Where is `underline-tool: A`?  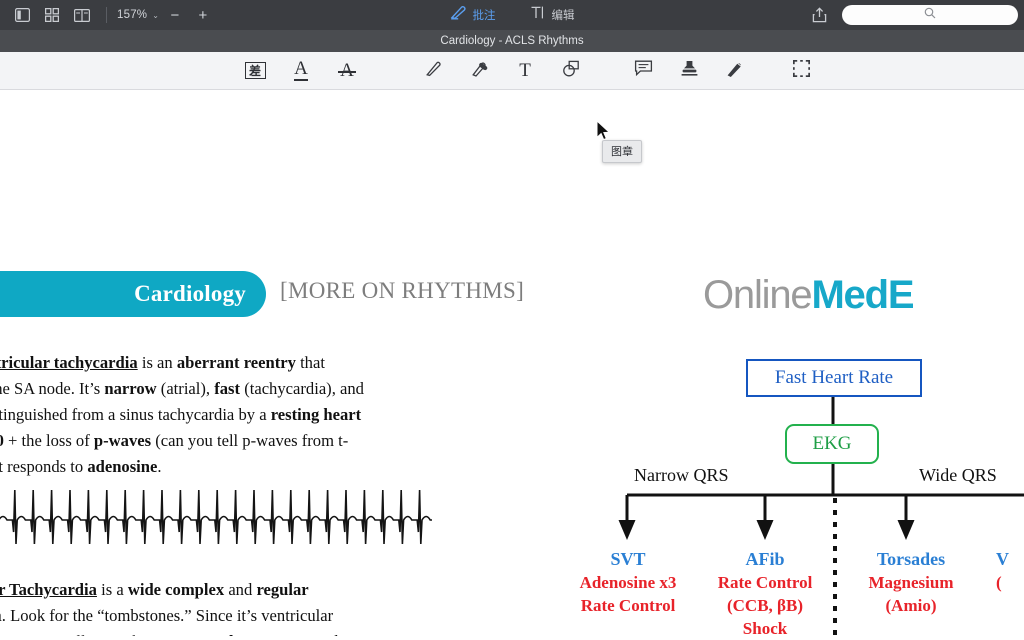
underline-tool: A is located at coordinates (301, 71).